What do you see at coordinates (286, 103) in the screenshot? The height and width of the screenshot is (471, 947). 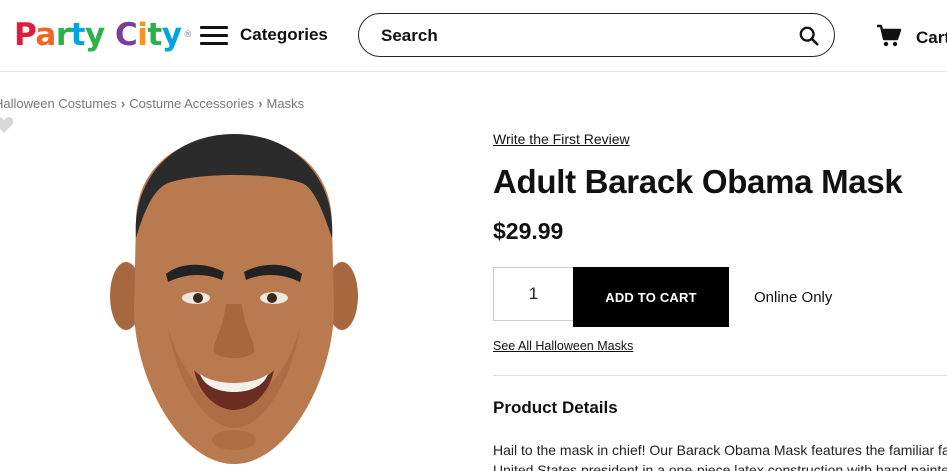 I see `breadcrumb-item: Masks` at bounding box center [286, 103].